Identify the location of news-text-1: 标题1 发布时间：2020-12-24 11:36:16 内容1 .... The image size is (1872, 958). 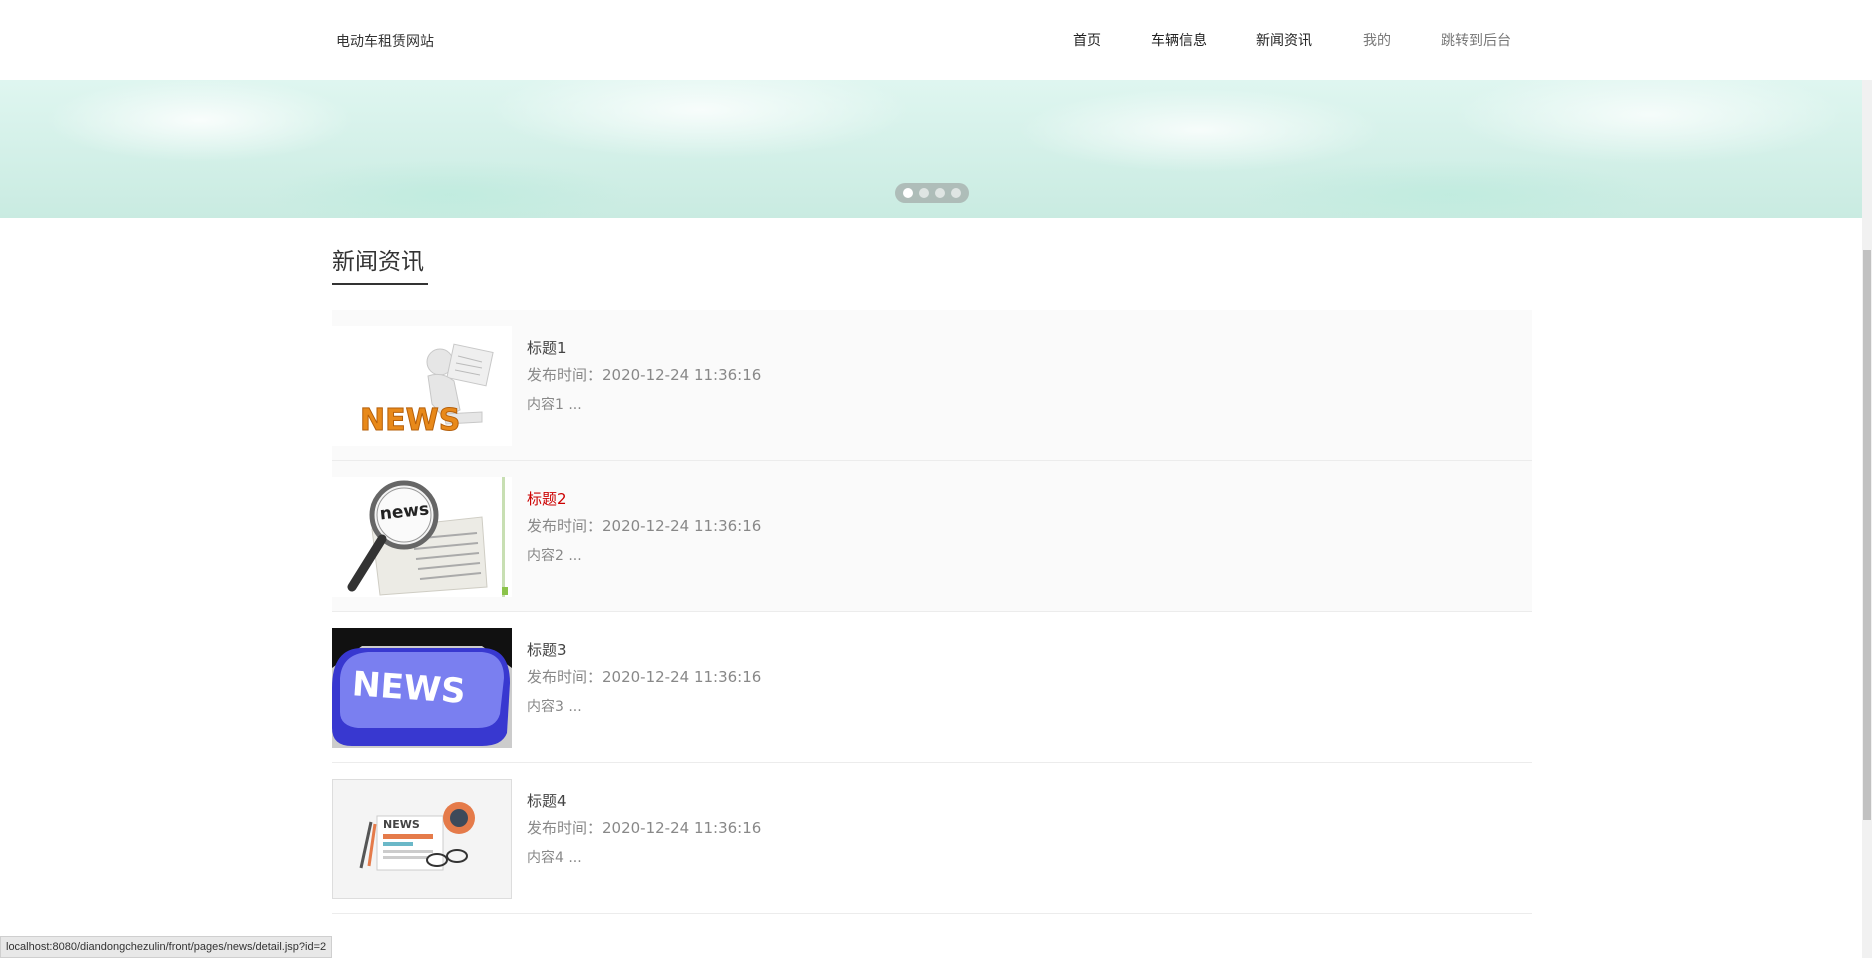
(644, 376).